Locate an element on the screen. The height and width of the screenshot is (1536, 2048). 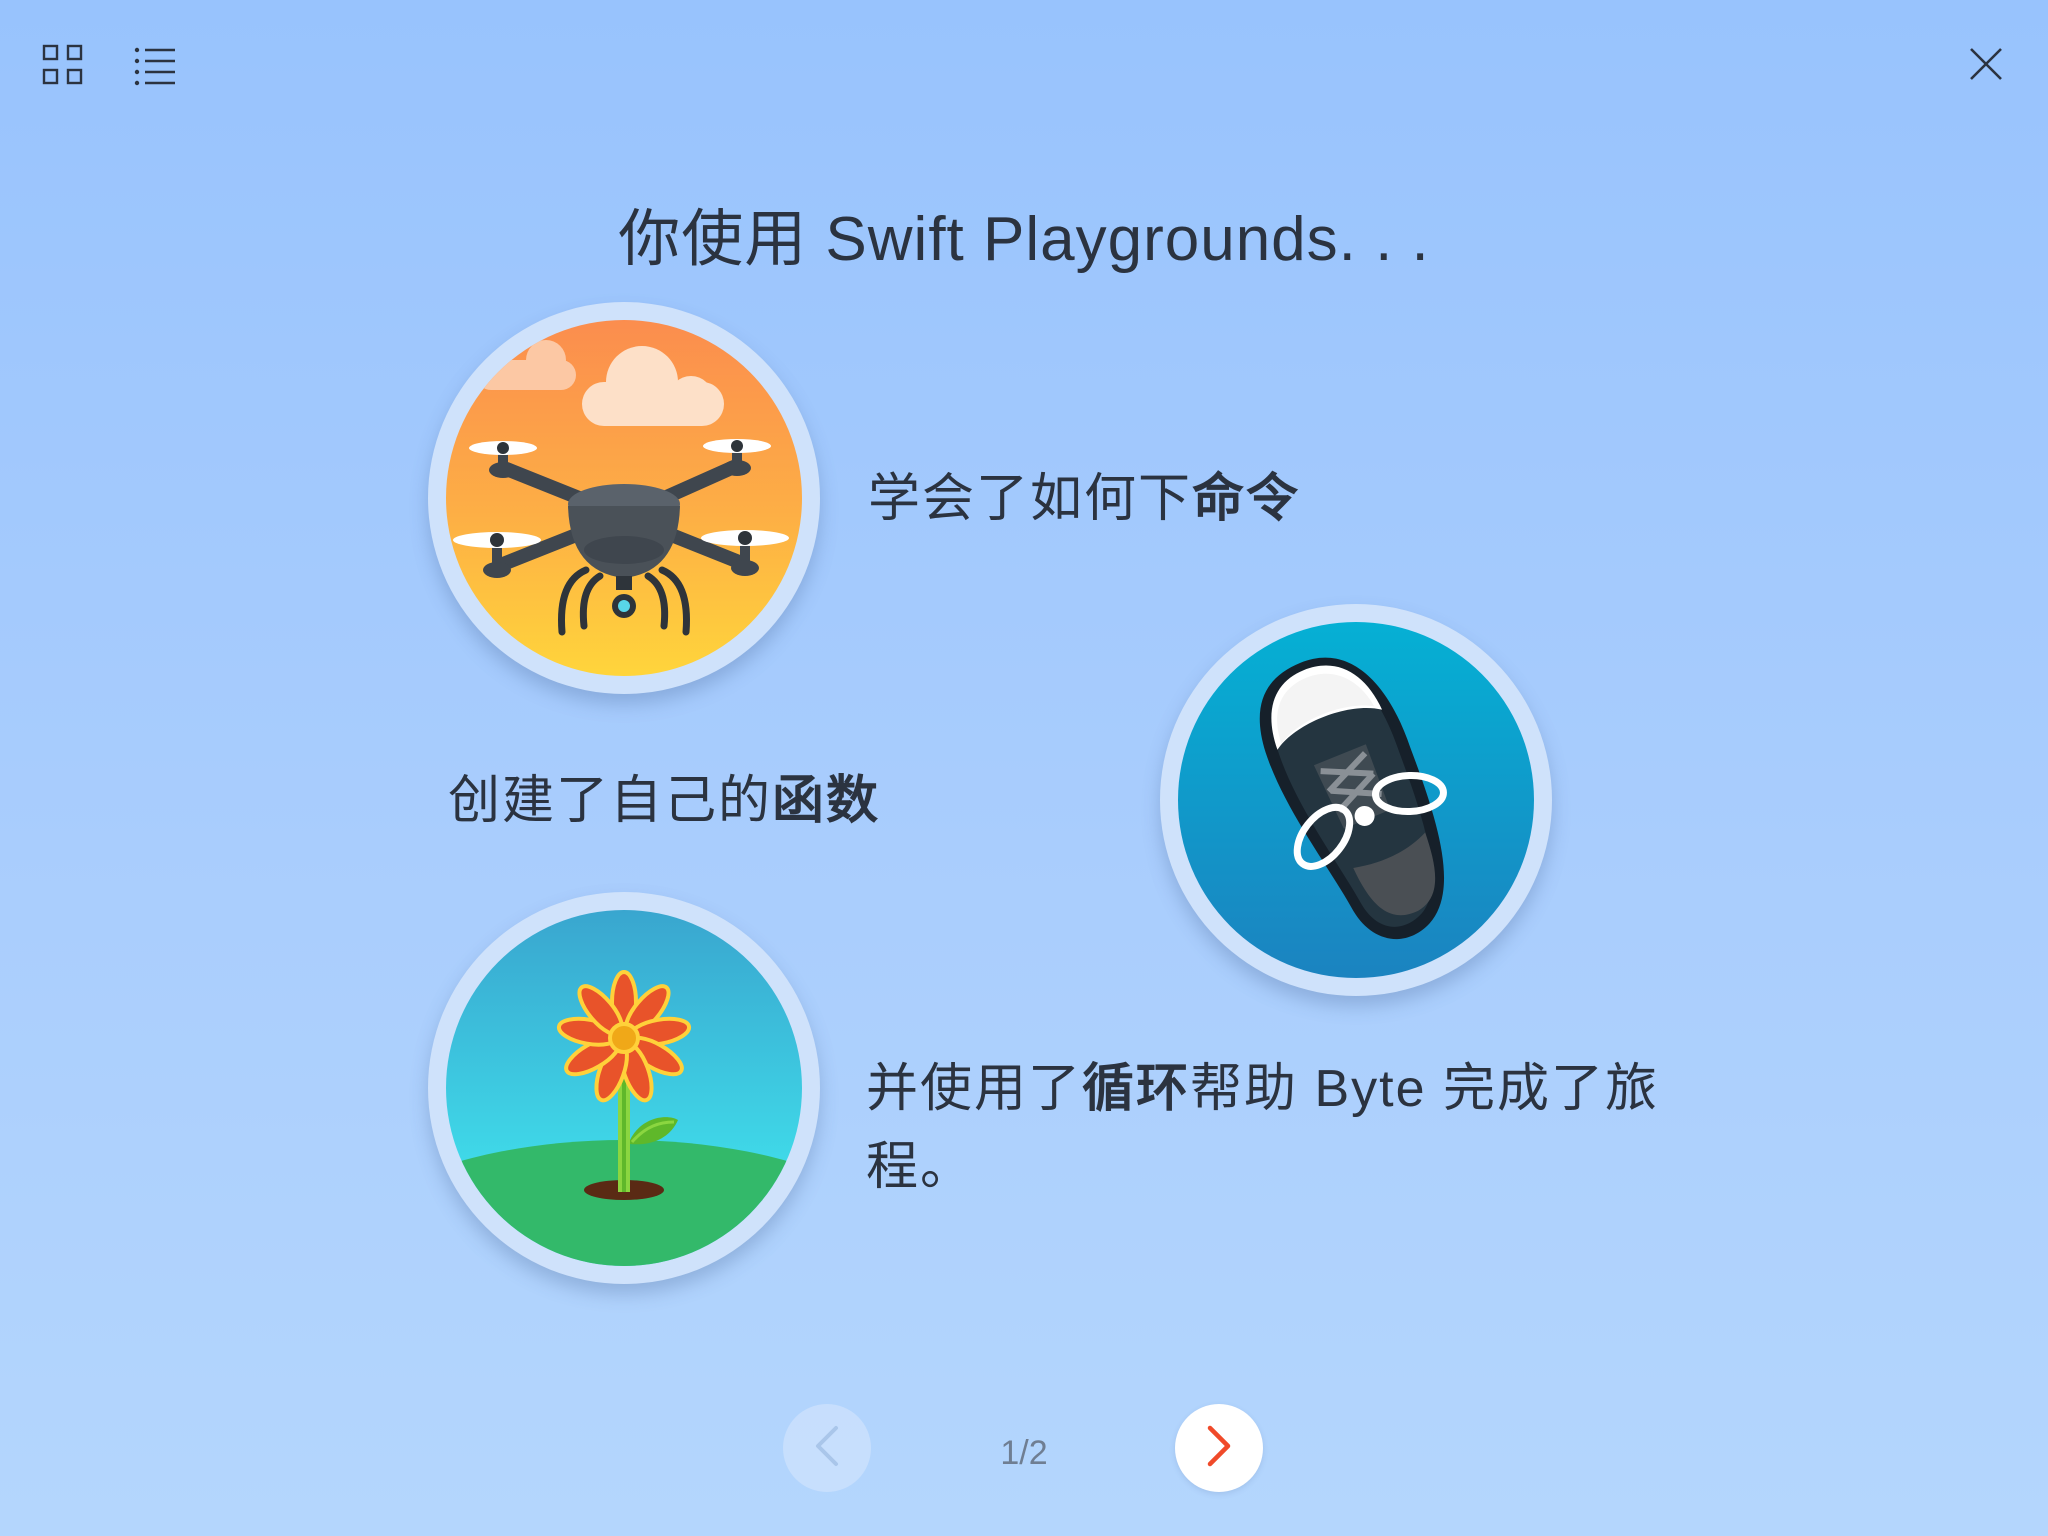
grid-view-button is located at coordinates (63, 67).